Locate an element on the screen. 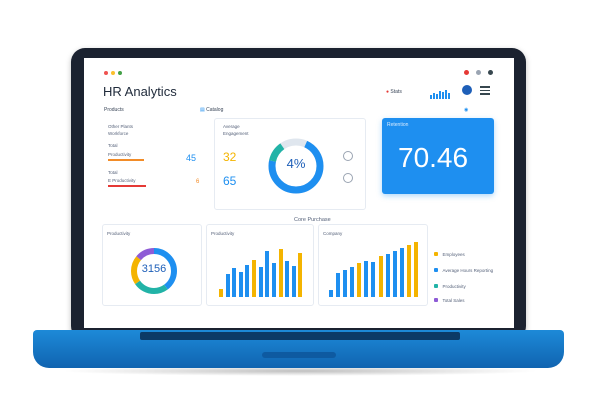 The height and width of the screenshot is (418, 597). donut-center-value: 3156 is located at coordinates (154, 269).